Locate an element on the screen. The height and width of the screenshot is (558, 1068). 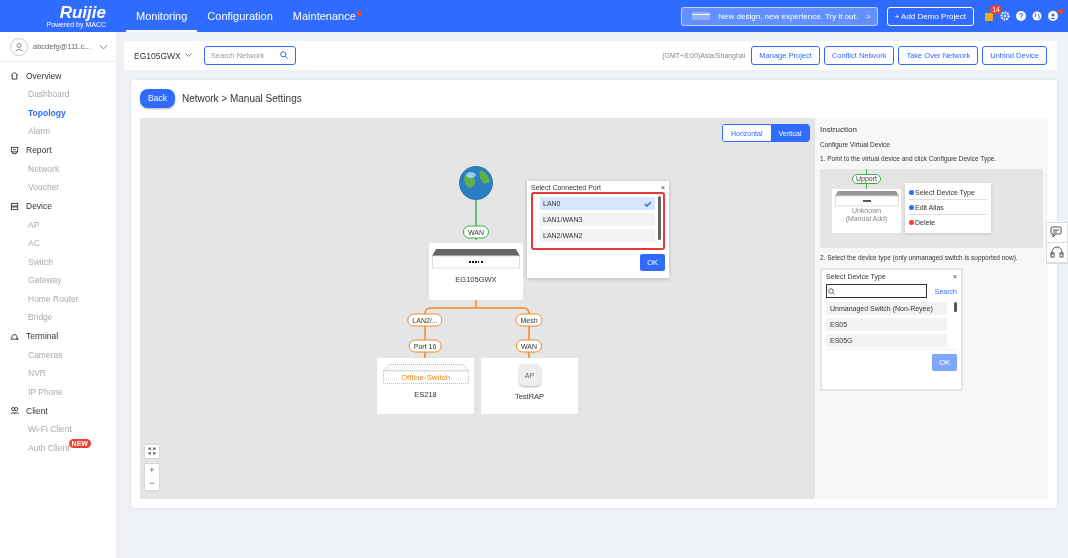
sidebar-item: IP Phone is located at coordinates (58, 391).